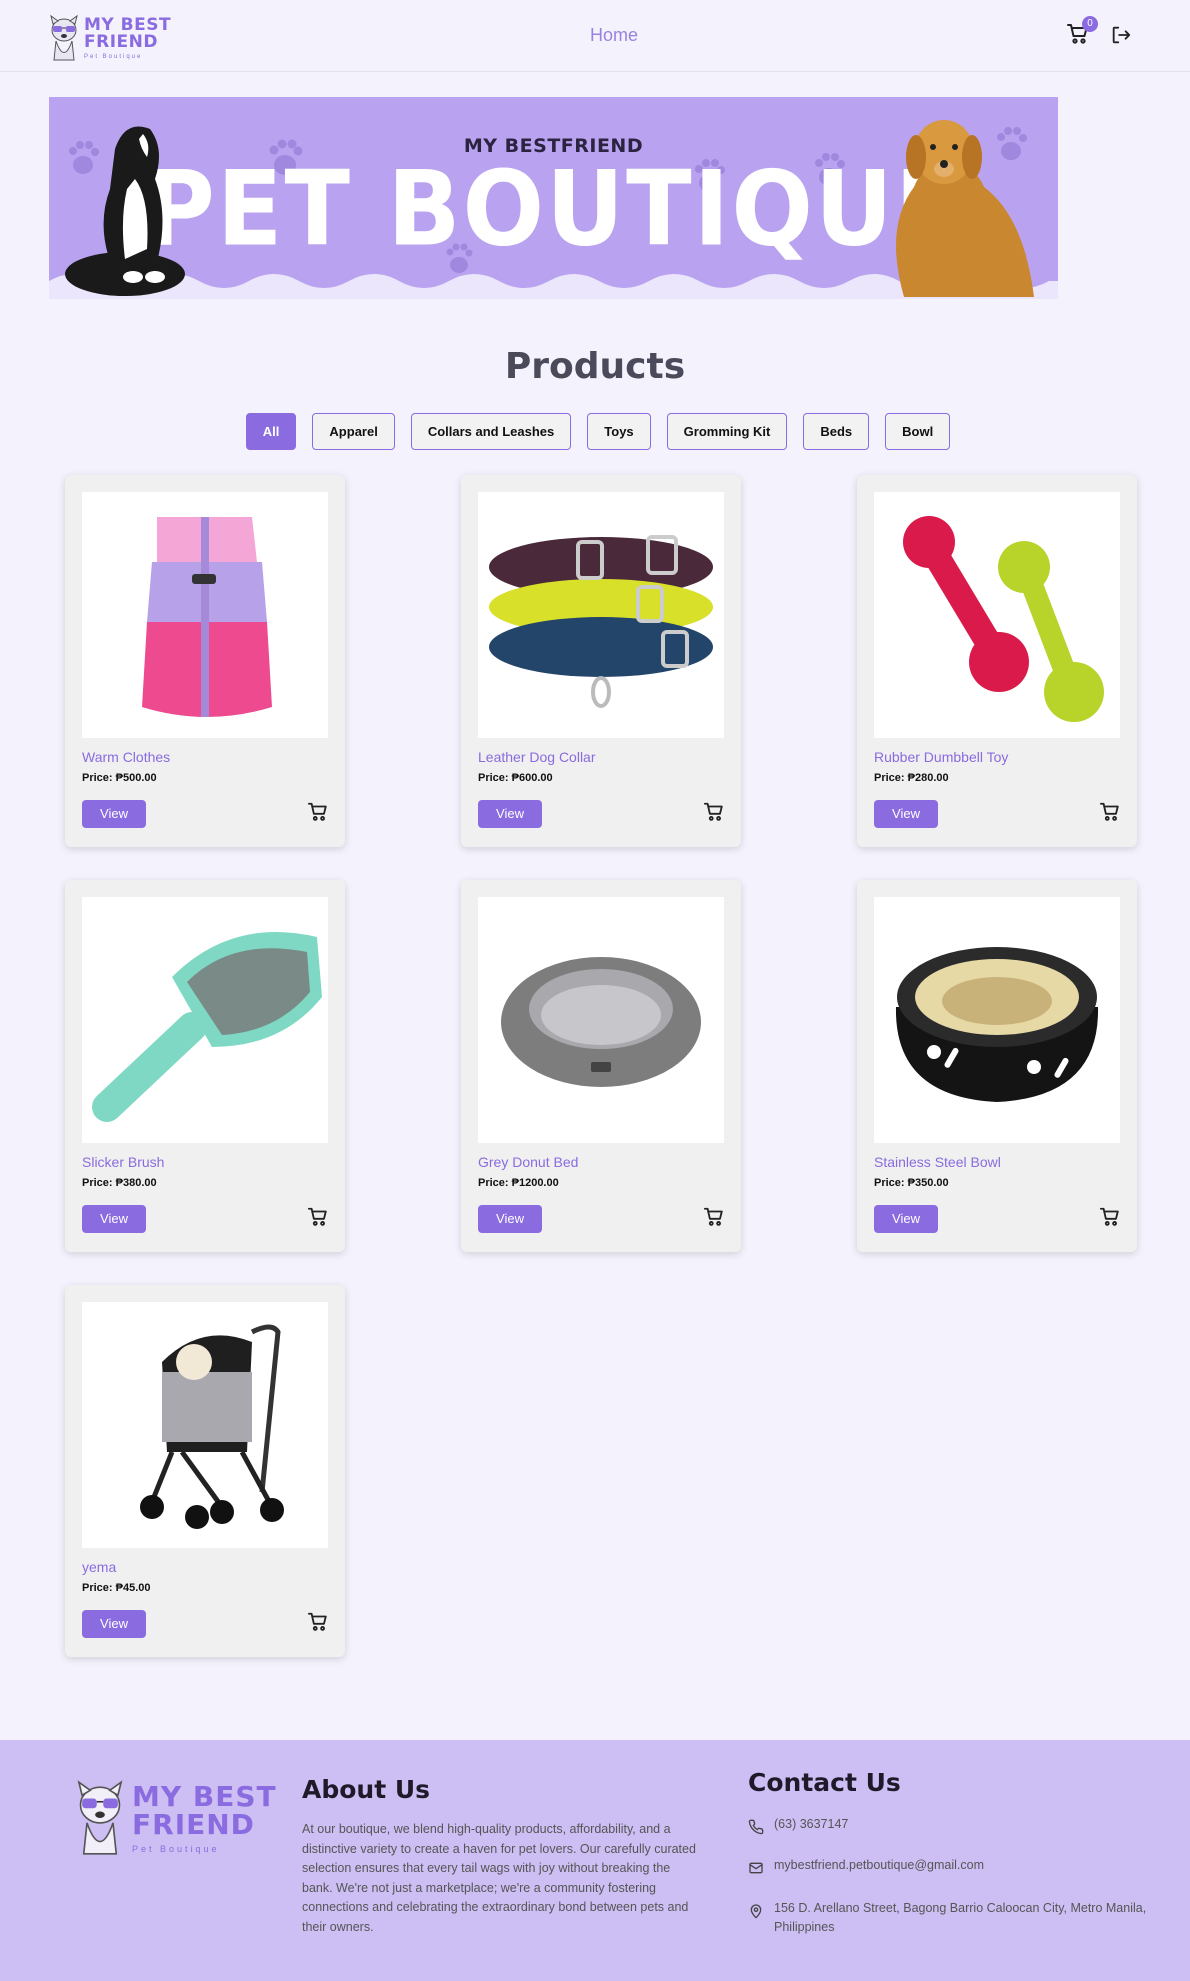 The image size is (1190, 1981). What do you see at coordinates (614, 35) in the screenshot?
I see `nav-home-link: Home` at bounding box center [614, 35].